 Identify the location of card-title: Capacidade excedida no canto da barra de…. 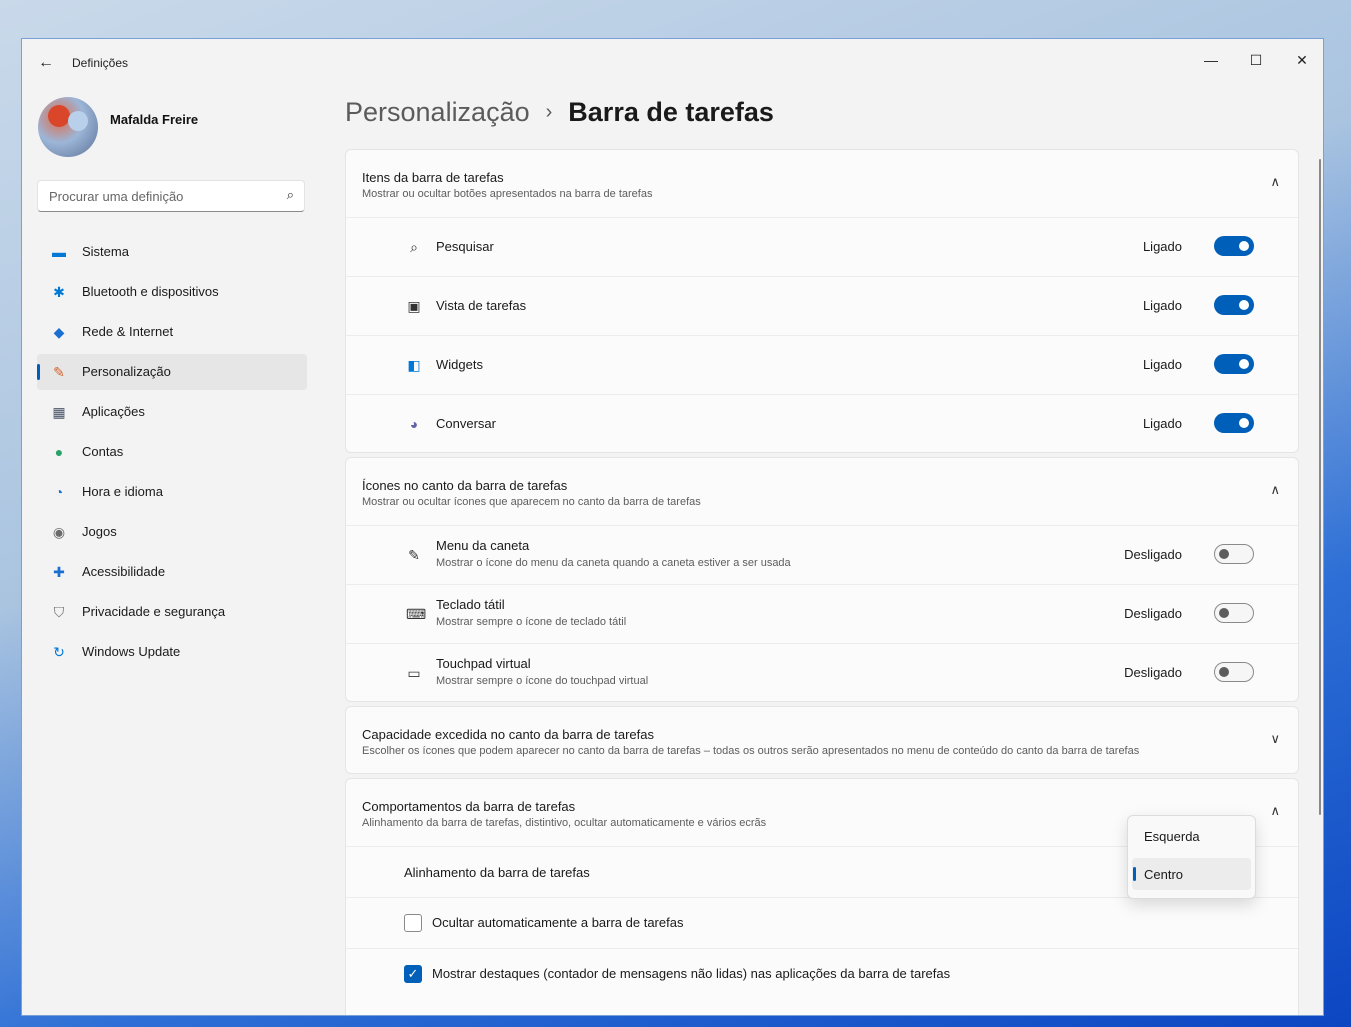
(508, 734).